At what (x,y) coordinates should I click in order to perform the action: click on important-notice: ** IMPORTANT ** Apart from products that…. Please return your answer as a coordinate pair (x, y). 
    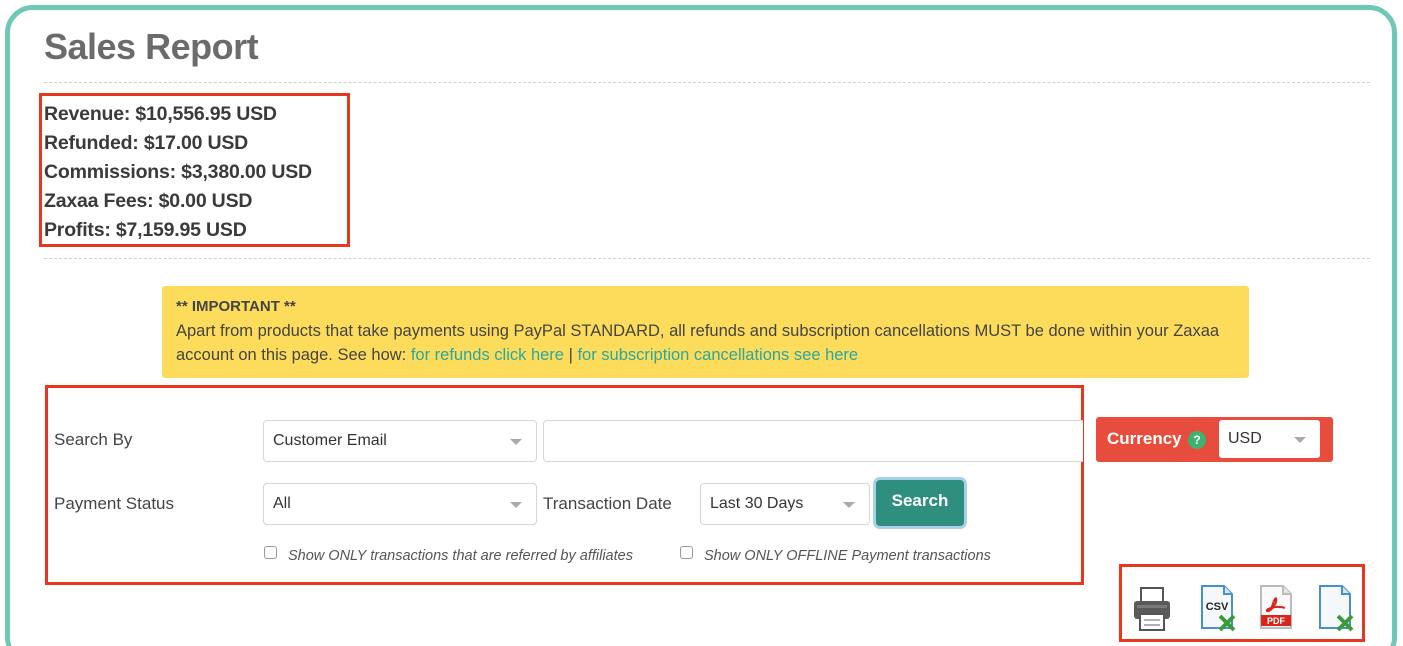
    Looking at the image, I should click on (705, 332).